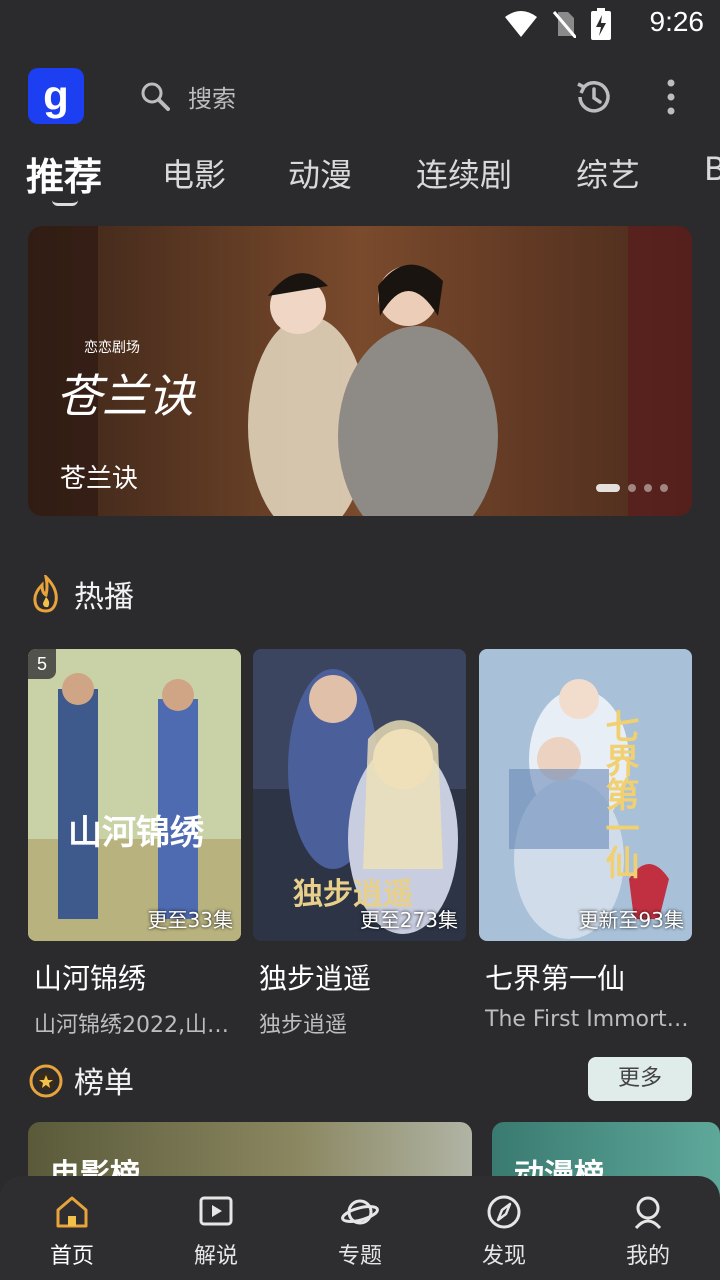 Image resolution: width=720 pixels, height=1280 pixels. Describe the element at coordinates (65, 203) in the screenshot. I see `tab-indicator` at that location.